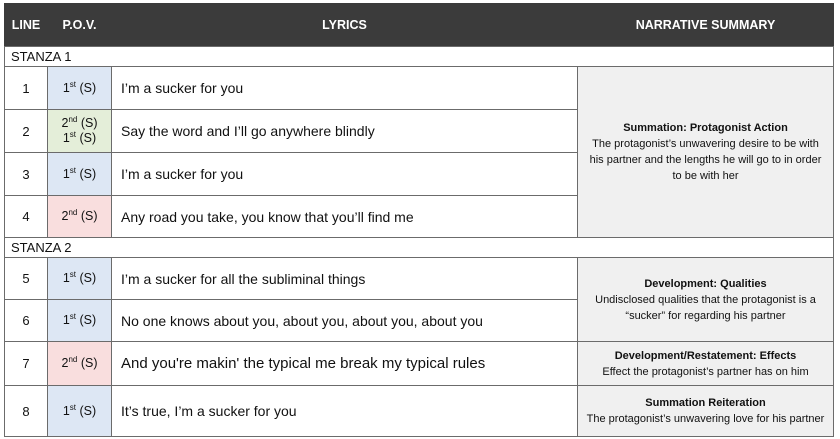 Image resolution: width=840 pixels, height=439 pixels. Describe the element at coordinates (344, 24) in the screenshot. I see `header-lyrics: LYRICS` at that location.